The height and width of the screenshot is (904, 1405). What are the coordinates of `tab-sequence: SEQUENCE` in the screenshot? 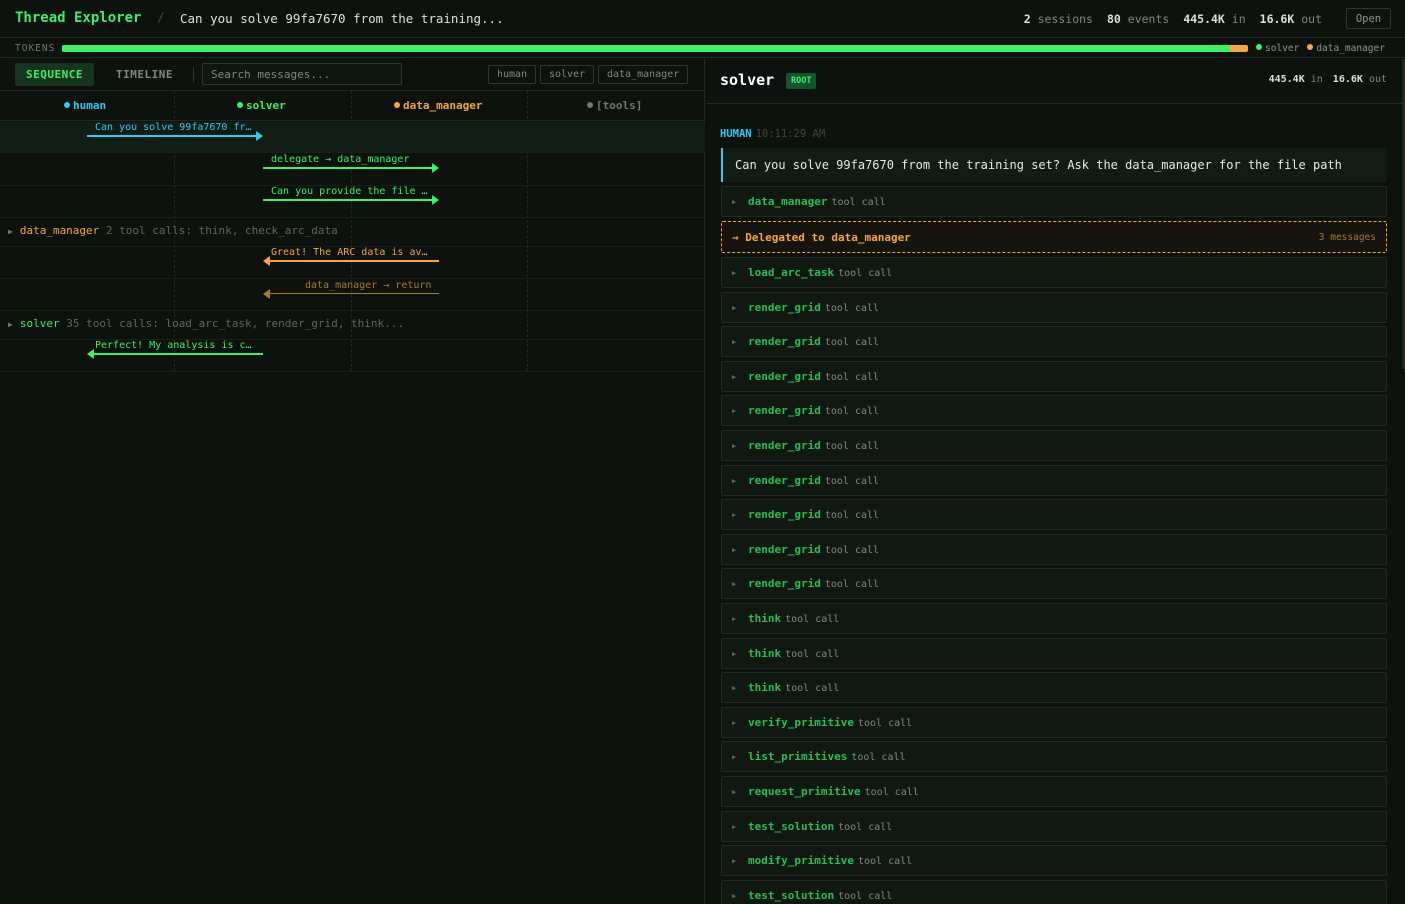 It's located at (54, 74).